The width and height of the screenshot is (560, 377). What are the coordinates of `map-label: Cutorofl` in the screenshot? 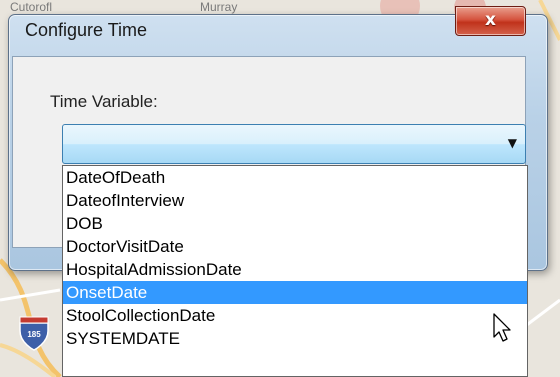 It's located at (31, 7).